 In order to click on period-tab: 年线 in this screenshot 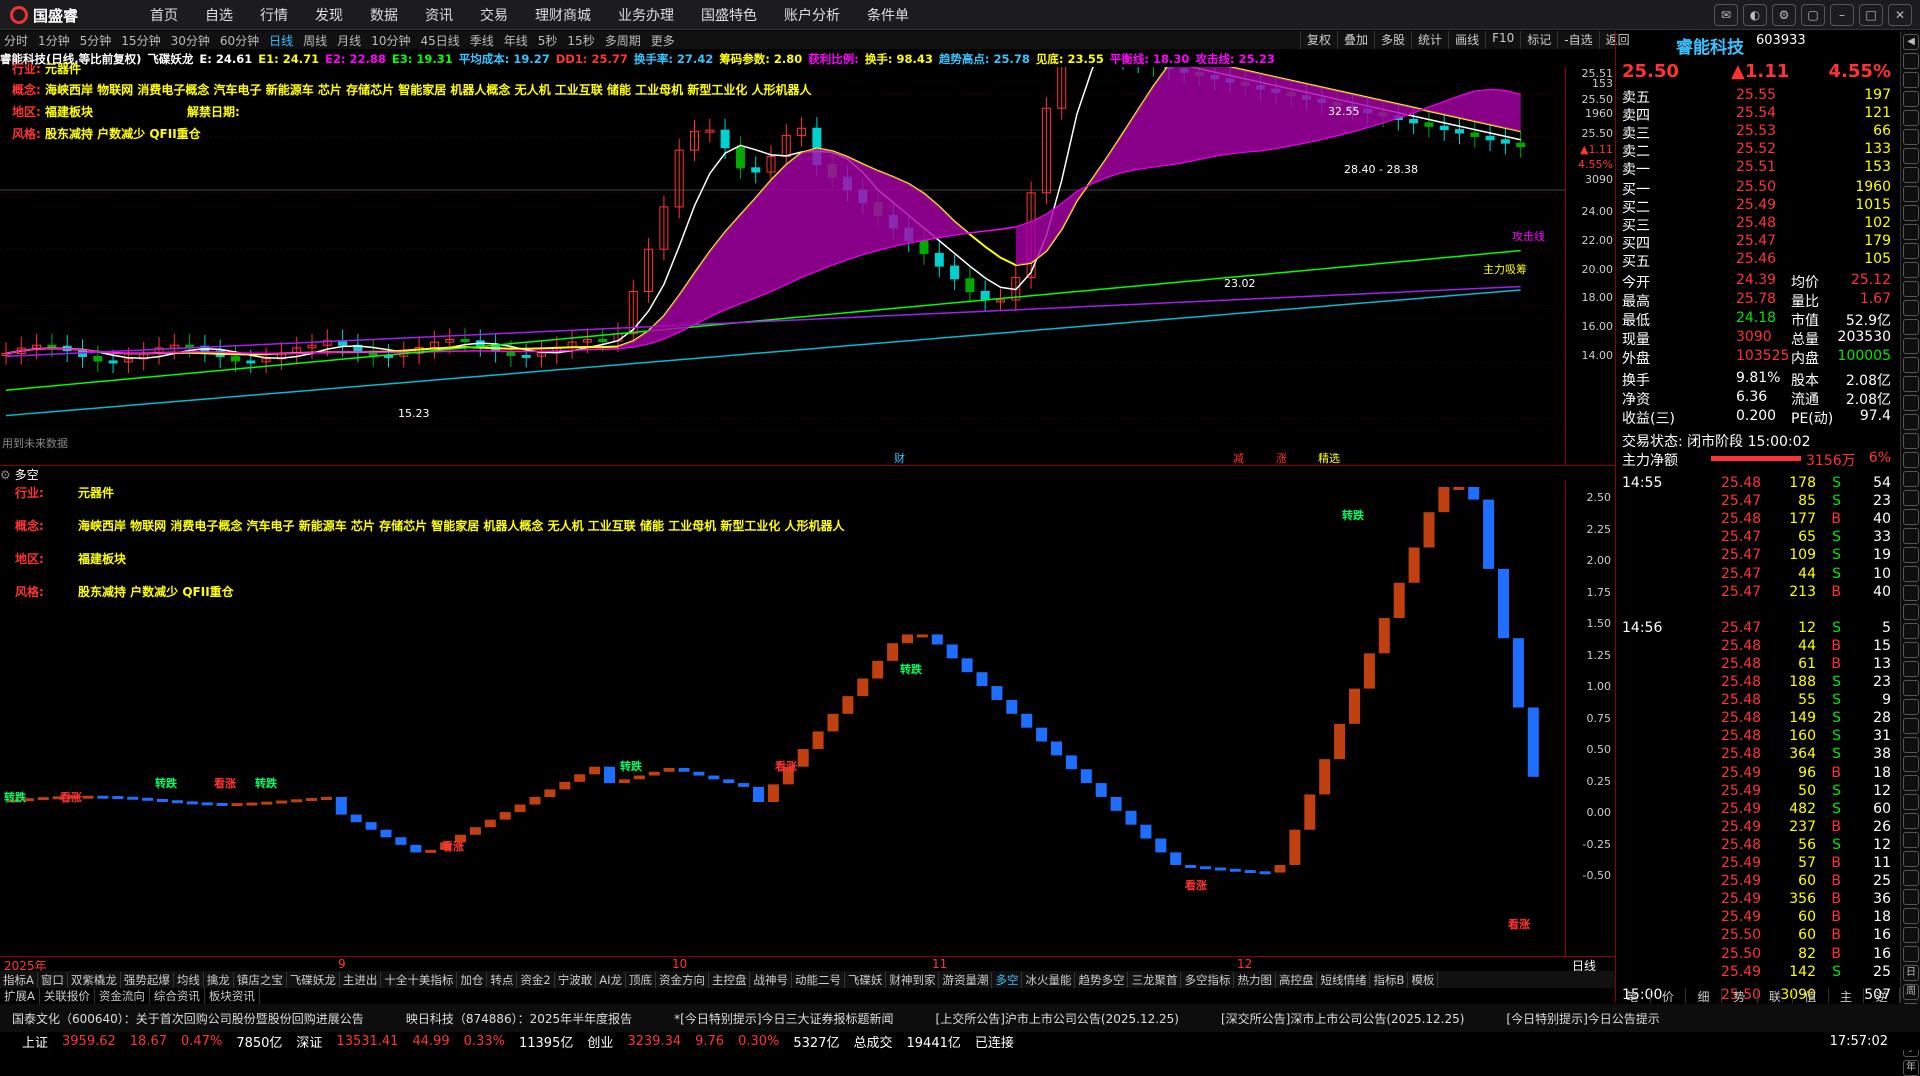, I will do `click(516, 40)`.